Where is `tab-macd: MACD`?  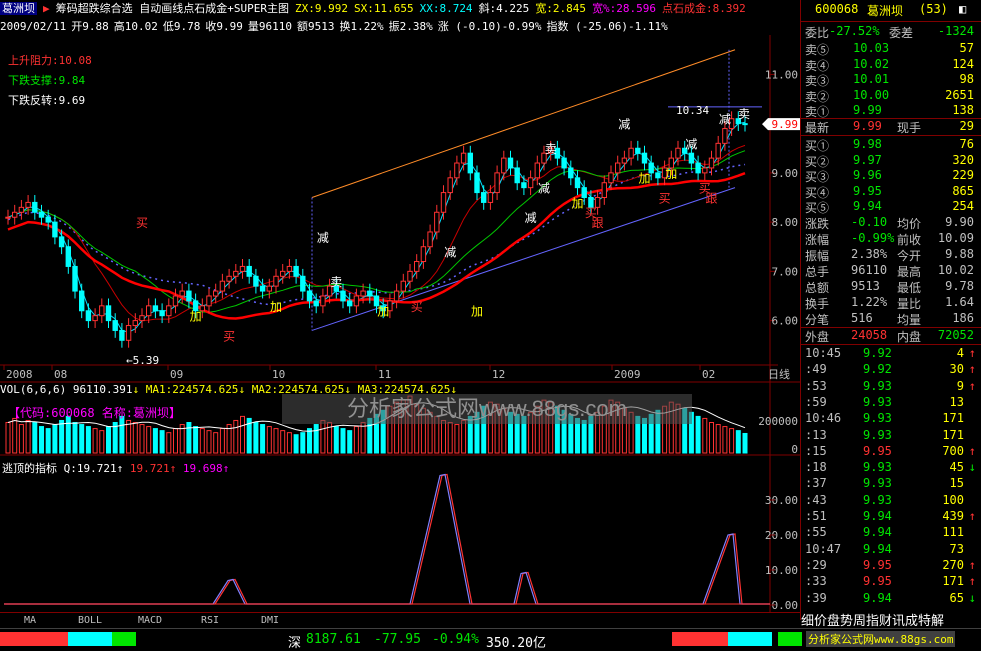
tab-macd: MACD is located at coordinates (150, 622).